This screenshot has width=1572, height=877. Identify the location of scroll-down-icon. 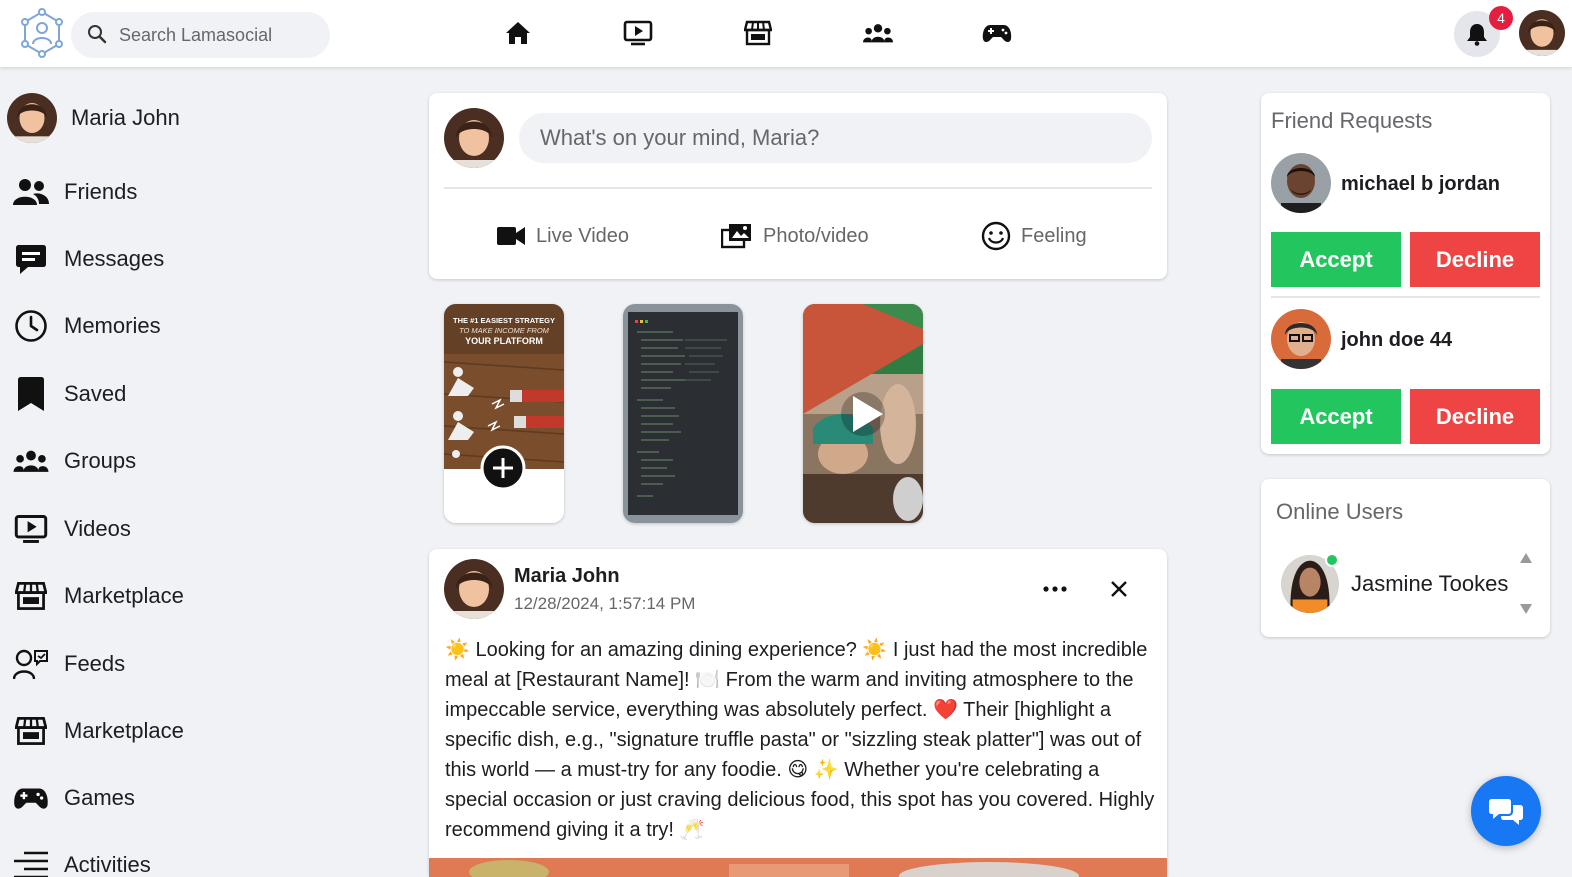
(1526, 609).